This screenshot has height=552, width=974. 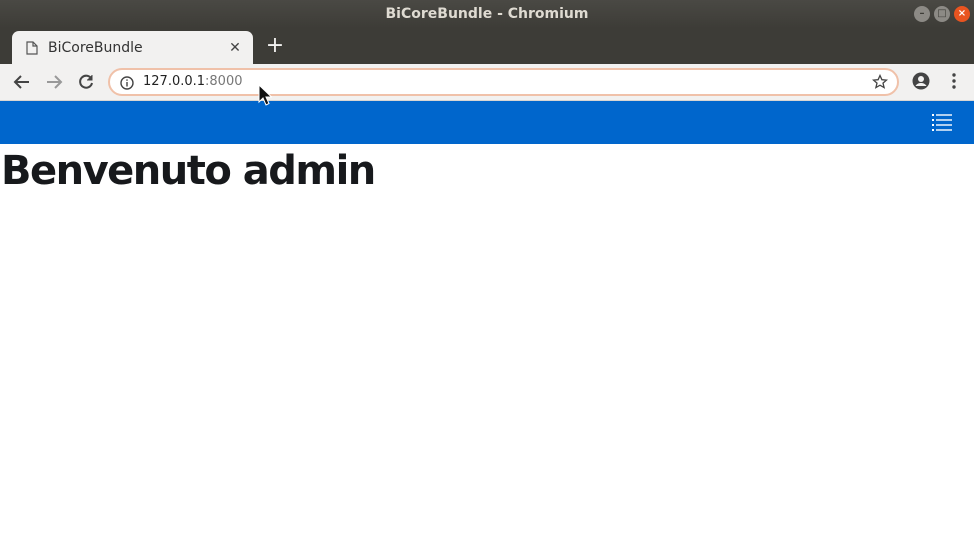 What do you see at coordinates (954, 81) in the screenshot?
I see `kebab-menu-icon` at bounding box center [954, 81].